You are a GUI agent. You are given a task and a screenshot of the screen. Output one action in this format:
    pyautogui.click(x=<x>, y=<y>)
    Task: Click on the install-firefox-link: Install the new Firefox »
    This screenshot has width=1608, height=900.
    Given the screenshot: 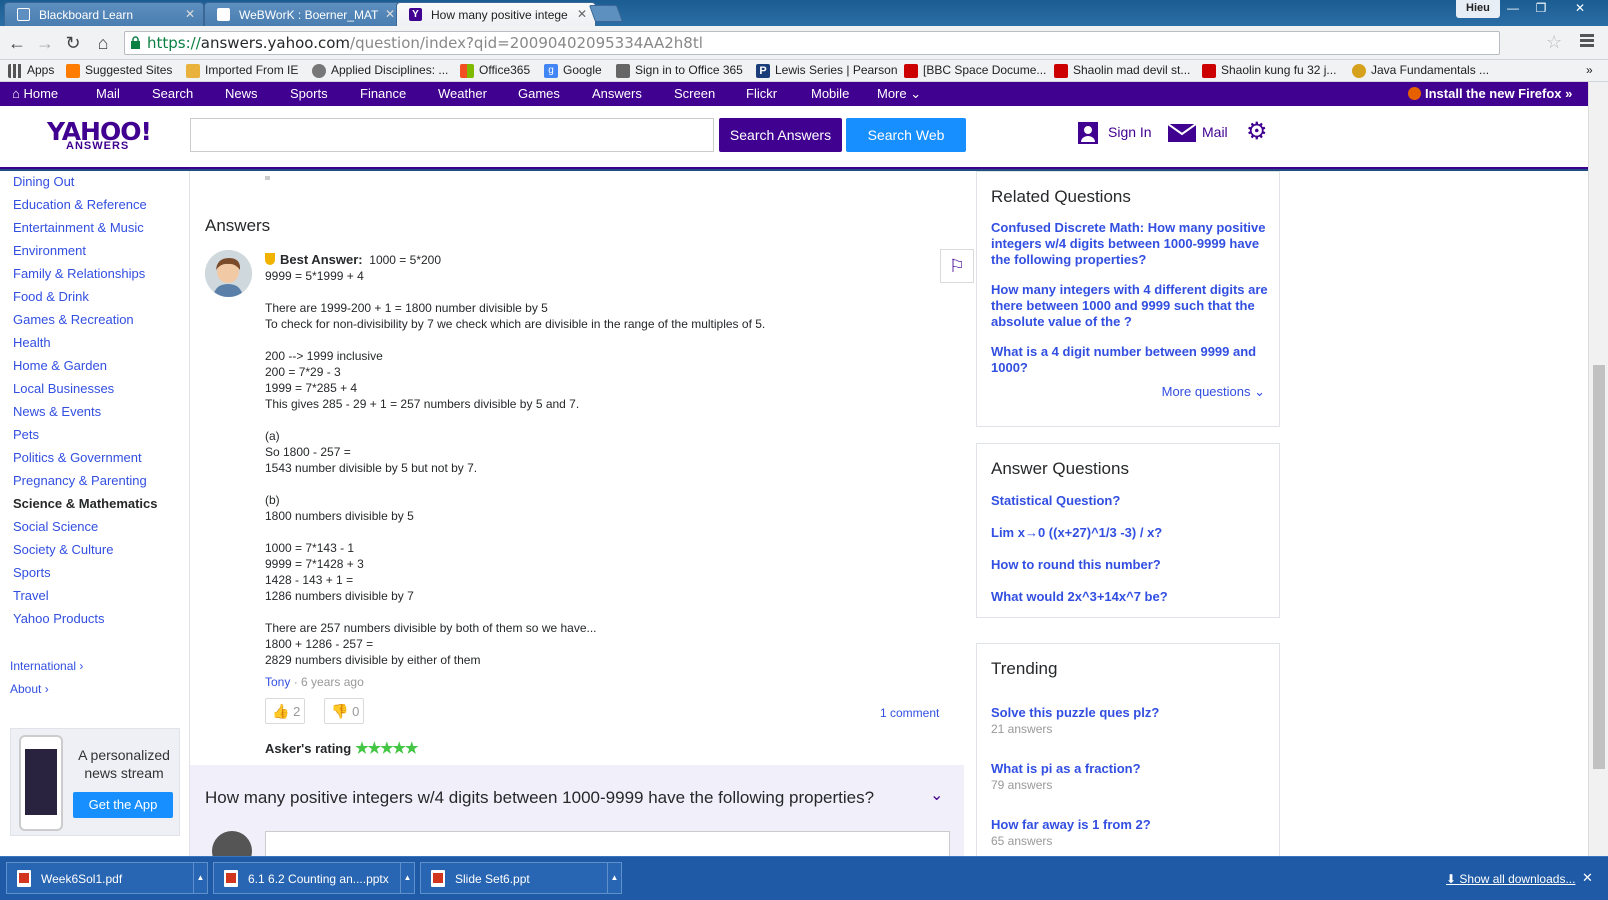 What is the action you would take?
    pyautogui.click(x=1490, y=93)
    